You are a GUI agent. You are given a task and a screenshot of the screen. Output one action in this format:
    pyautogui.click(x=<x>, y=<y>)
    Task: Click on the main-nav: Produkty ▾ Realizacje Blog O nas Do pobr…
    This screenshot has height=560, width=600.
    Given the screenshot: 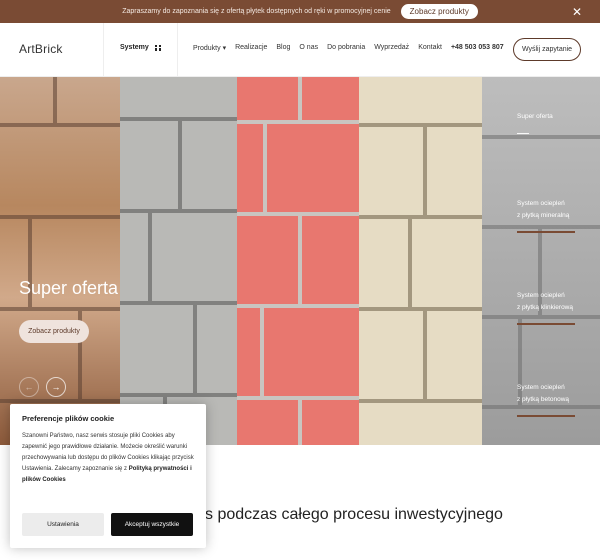 What is the action you would take?
    pyautogui.click(x=348, y=48)
    